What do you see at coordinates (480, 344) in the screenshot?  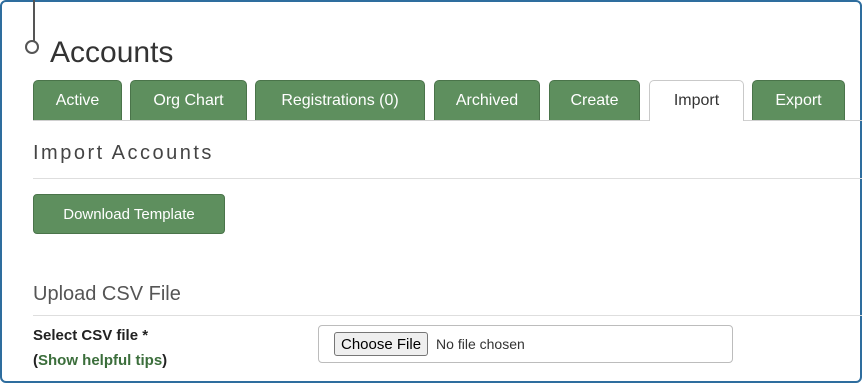 I see `file-status-text: No file chosen` at bounding box center [480, 344].